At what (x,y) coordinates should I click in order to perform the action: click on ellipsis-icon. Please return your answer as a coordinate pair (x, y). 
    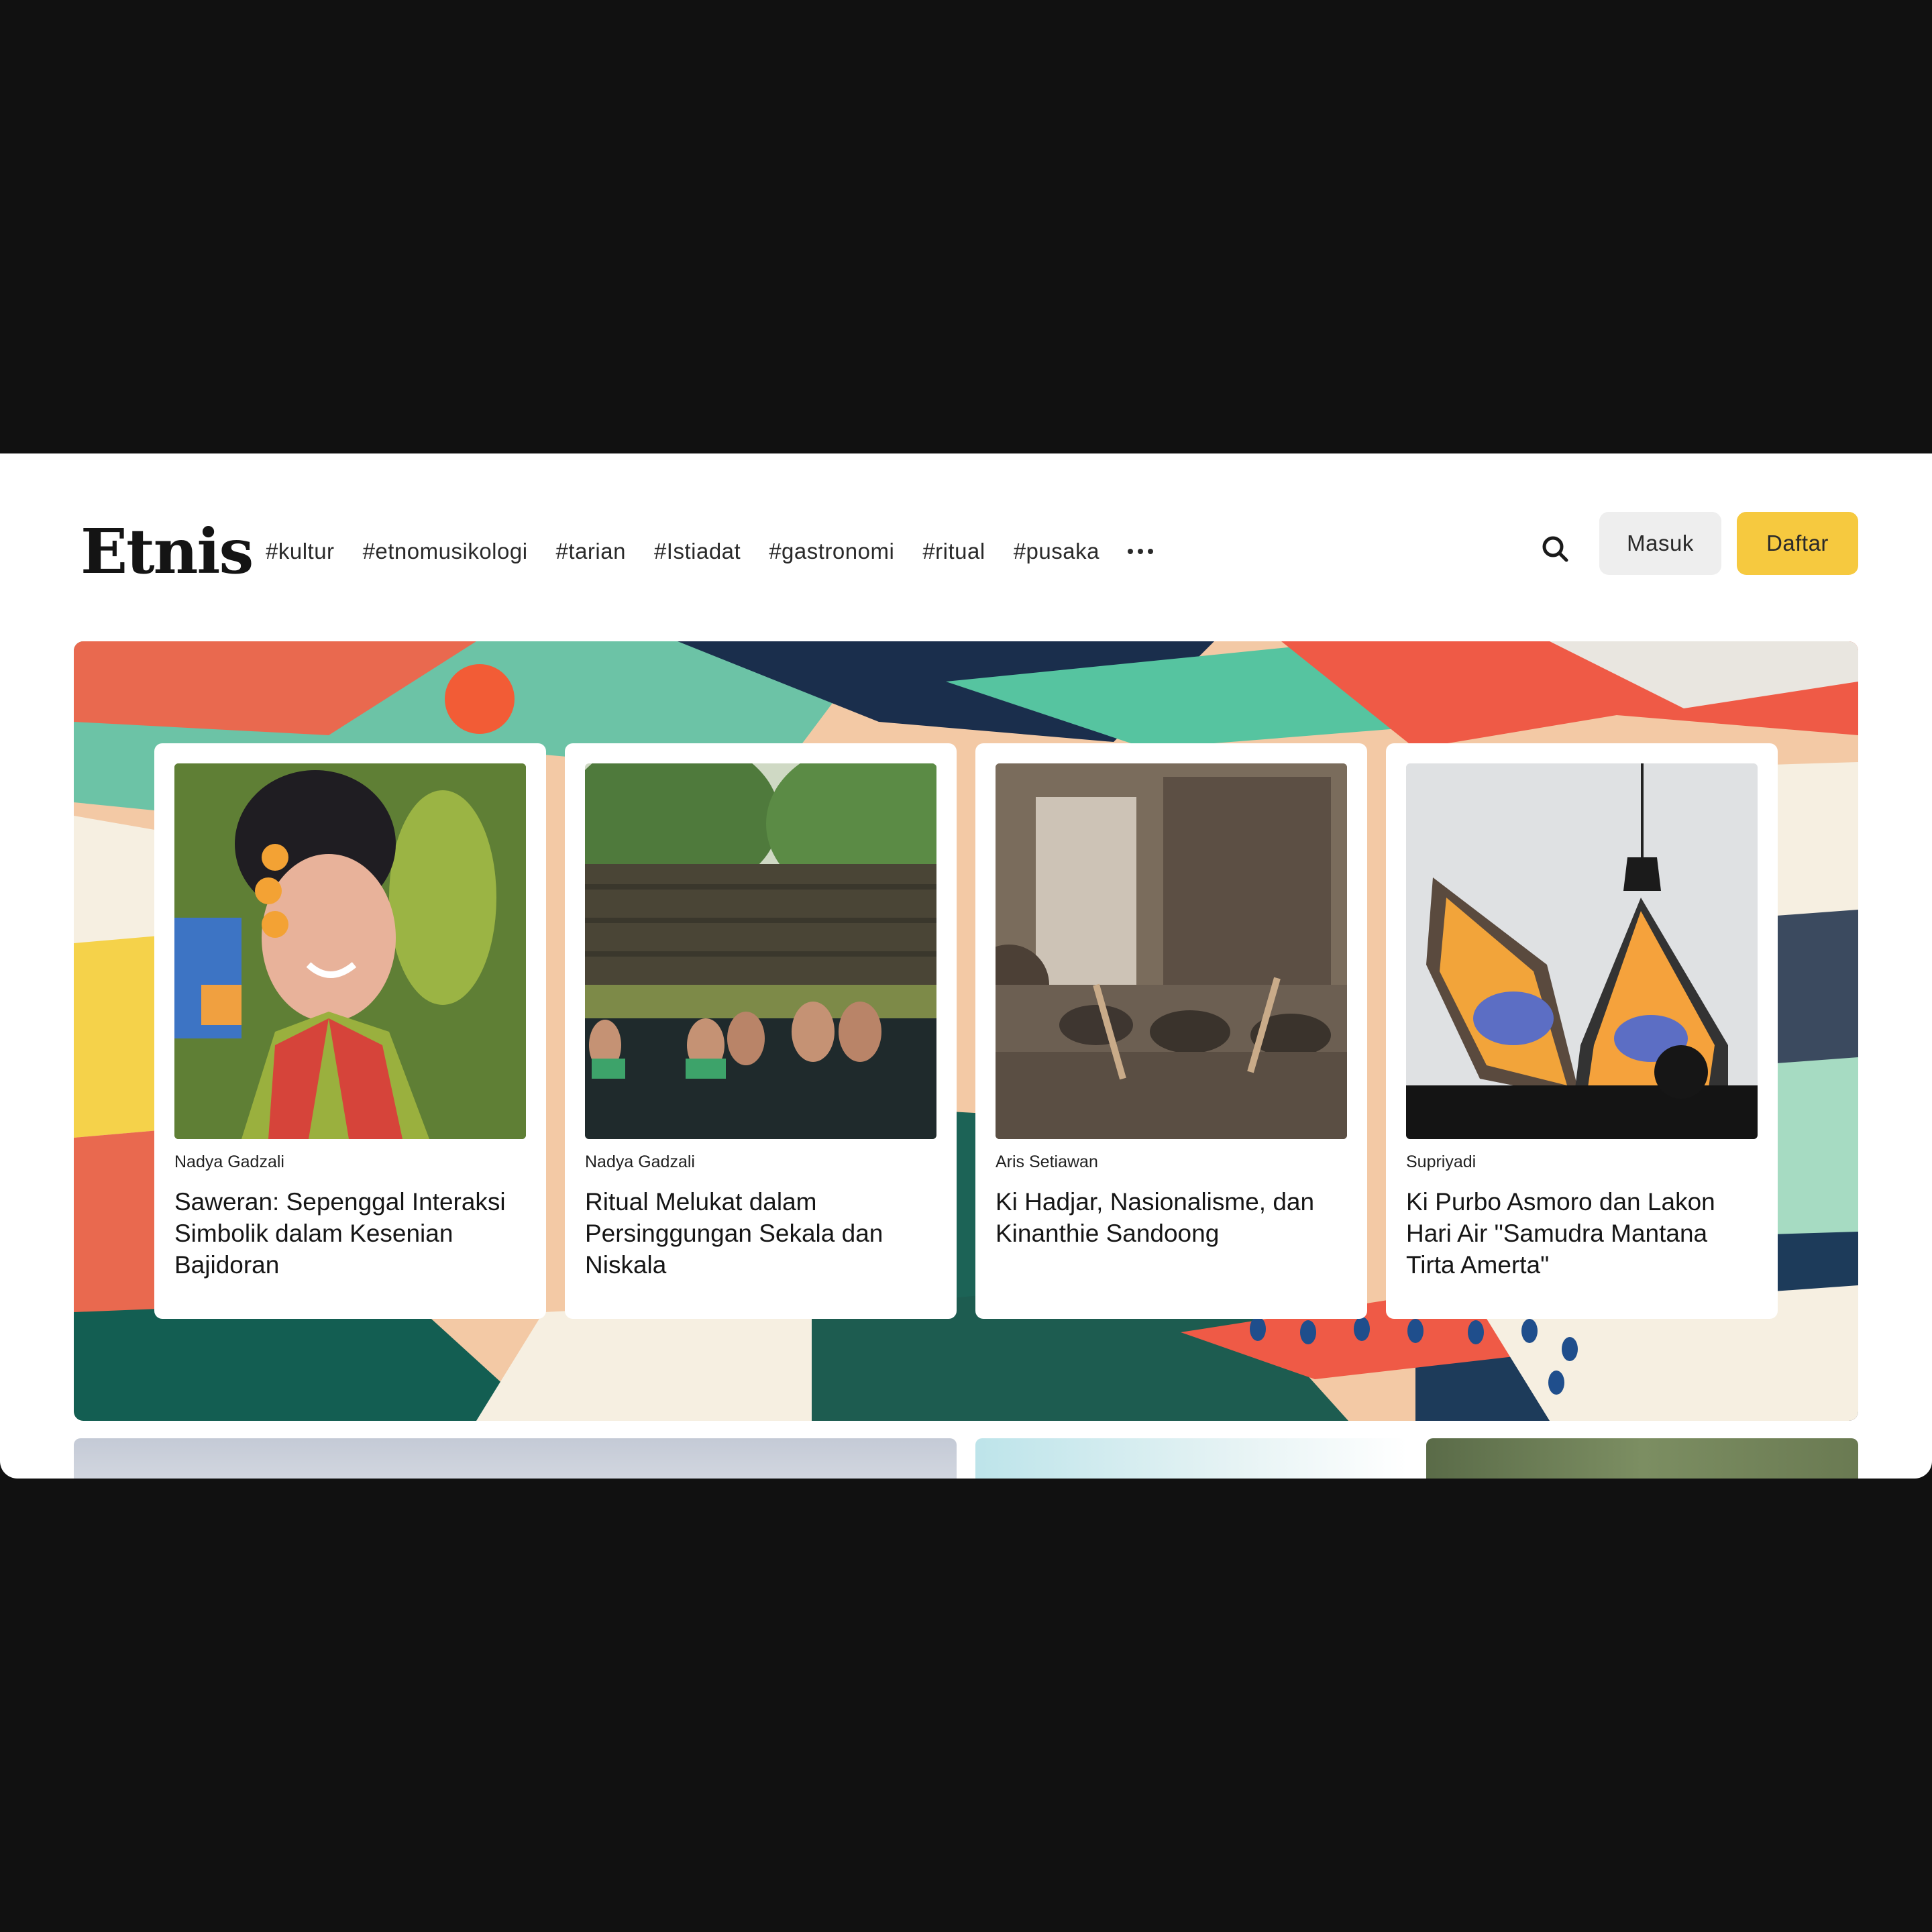
    Looking at the image, I should click on (1140, 551).